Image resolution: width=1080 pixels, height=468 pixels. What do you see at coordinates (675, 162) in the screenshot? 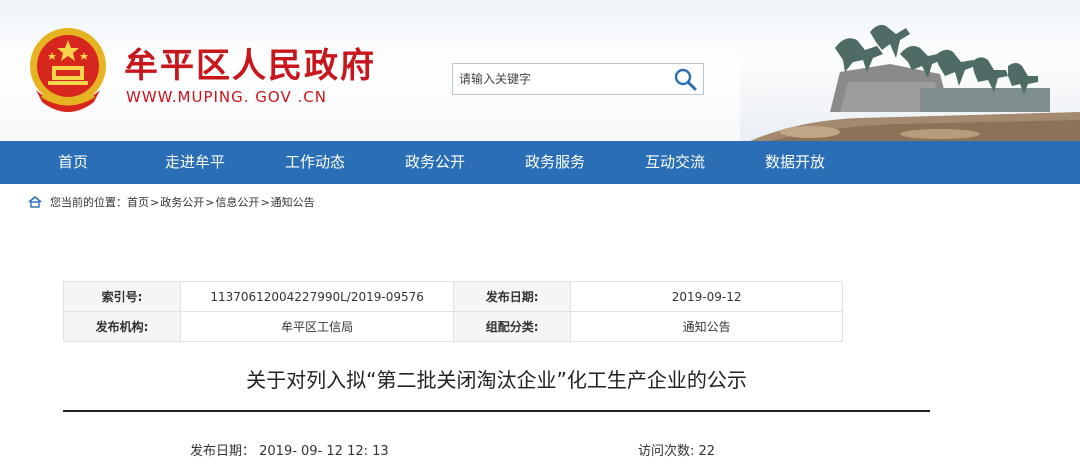
I see `nav-item-interaction: 互动交流` at bounding box center [675, 162].